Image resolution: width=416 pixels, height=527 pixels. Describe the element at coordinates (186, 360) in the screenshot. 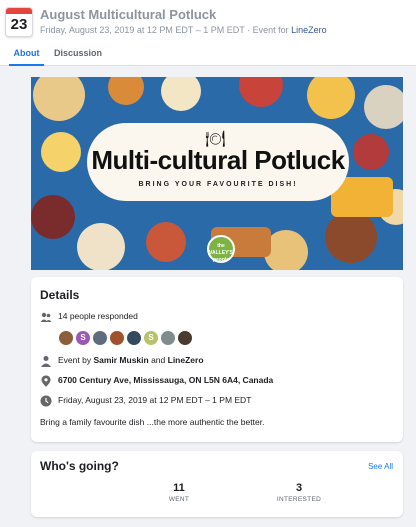

I see `host-org-link: LineZero` at that location.